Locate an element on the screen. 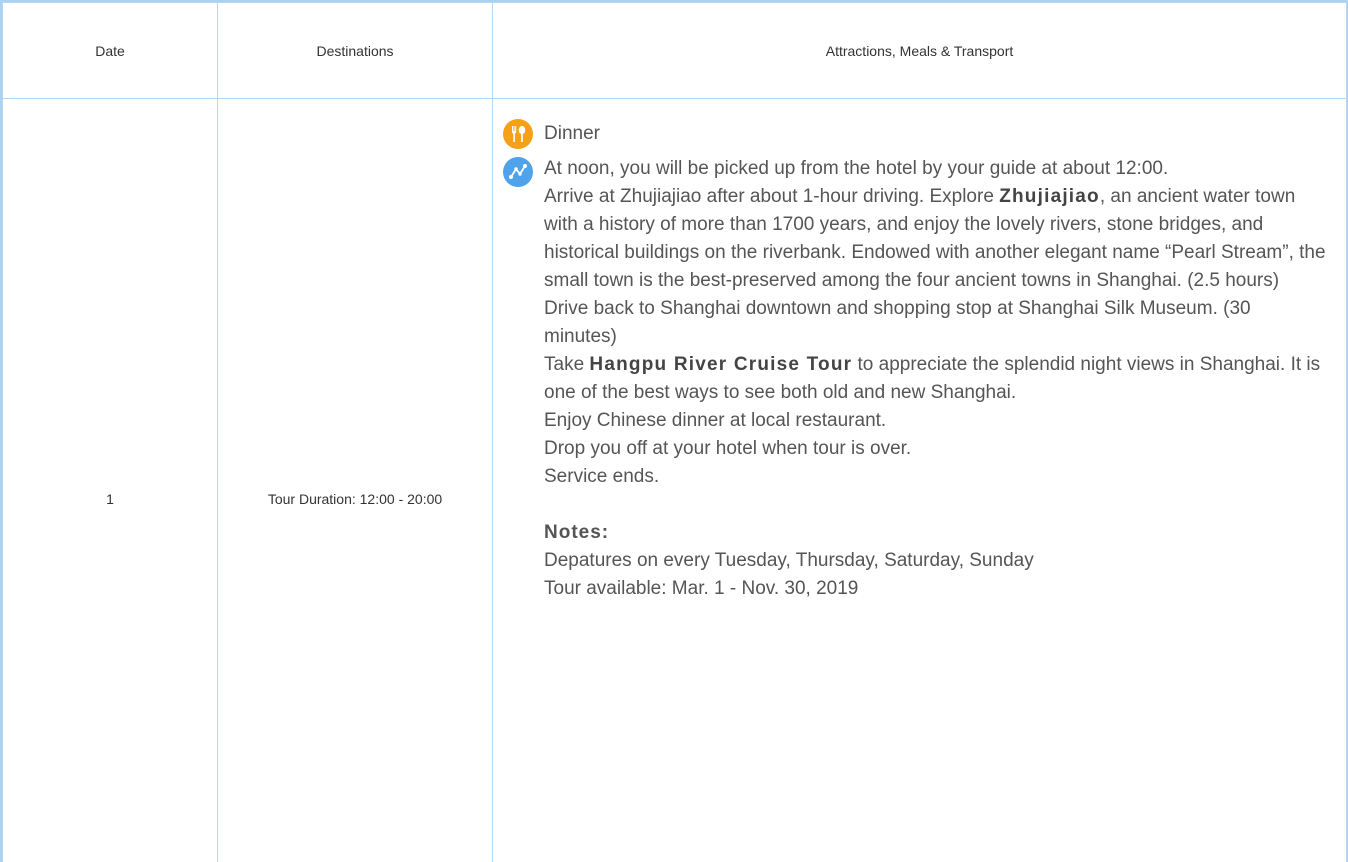 The width and height of the screenshot is (1348, 862). highlight-cruise: Hangpu River Cruise Tour is located at coordinates (721, 364).